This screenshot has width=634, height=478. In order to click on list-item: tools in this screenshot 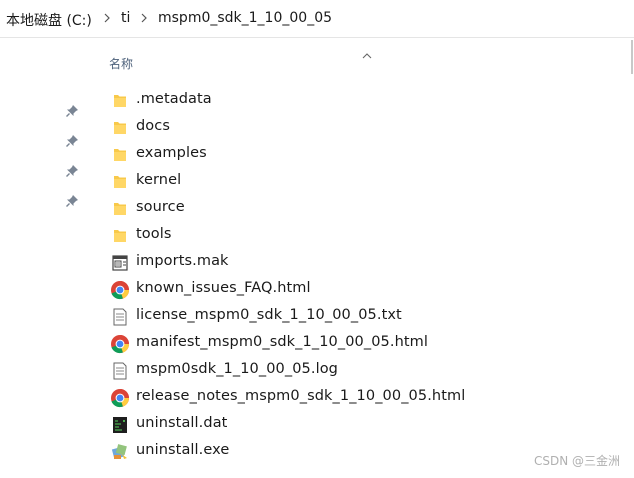, I will do `click(317, 235)`.